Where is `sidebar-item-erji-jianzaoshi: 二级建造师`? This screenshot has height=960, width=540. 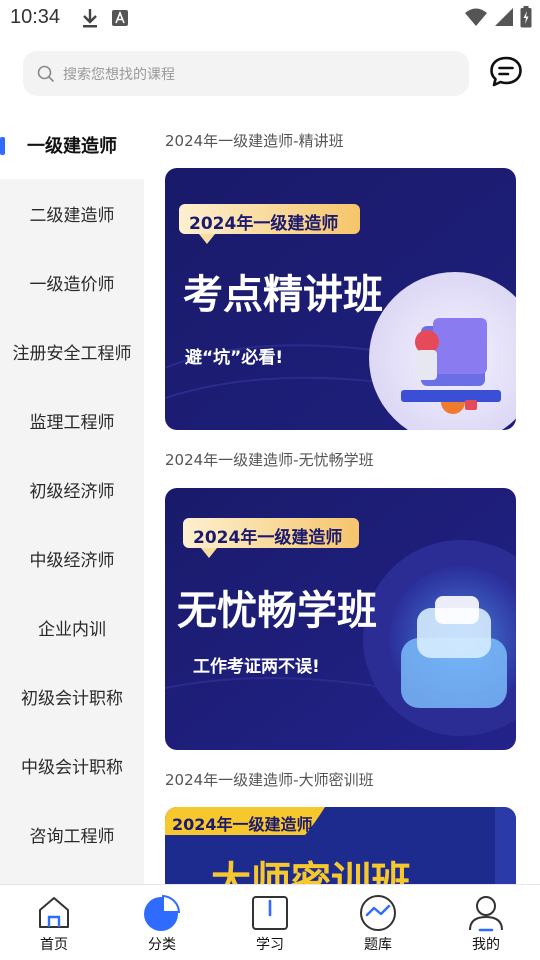 sidebar-item-erji-jianzaoshi: 二级建造师 is located at coordinates (72, 213).